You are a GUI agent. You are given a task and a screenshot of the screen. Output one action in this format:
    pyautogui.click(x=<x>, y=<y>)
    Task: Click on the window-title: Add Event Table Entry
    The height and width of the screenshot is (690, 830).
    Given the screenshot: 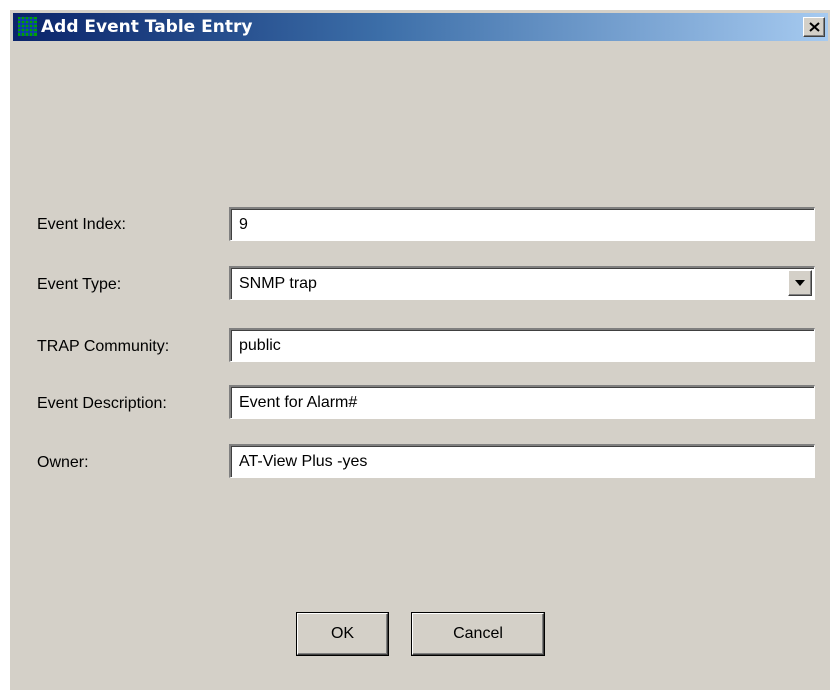 What is the action you would take?
    pyautogui.click(x=147, y=27)
    